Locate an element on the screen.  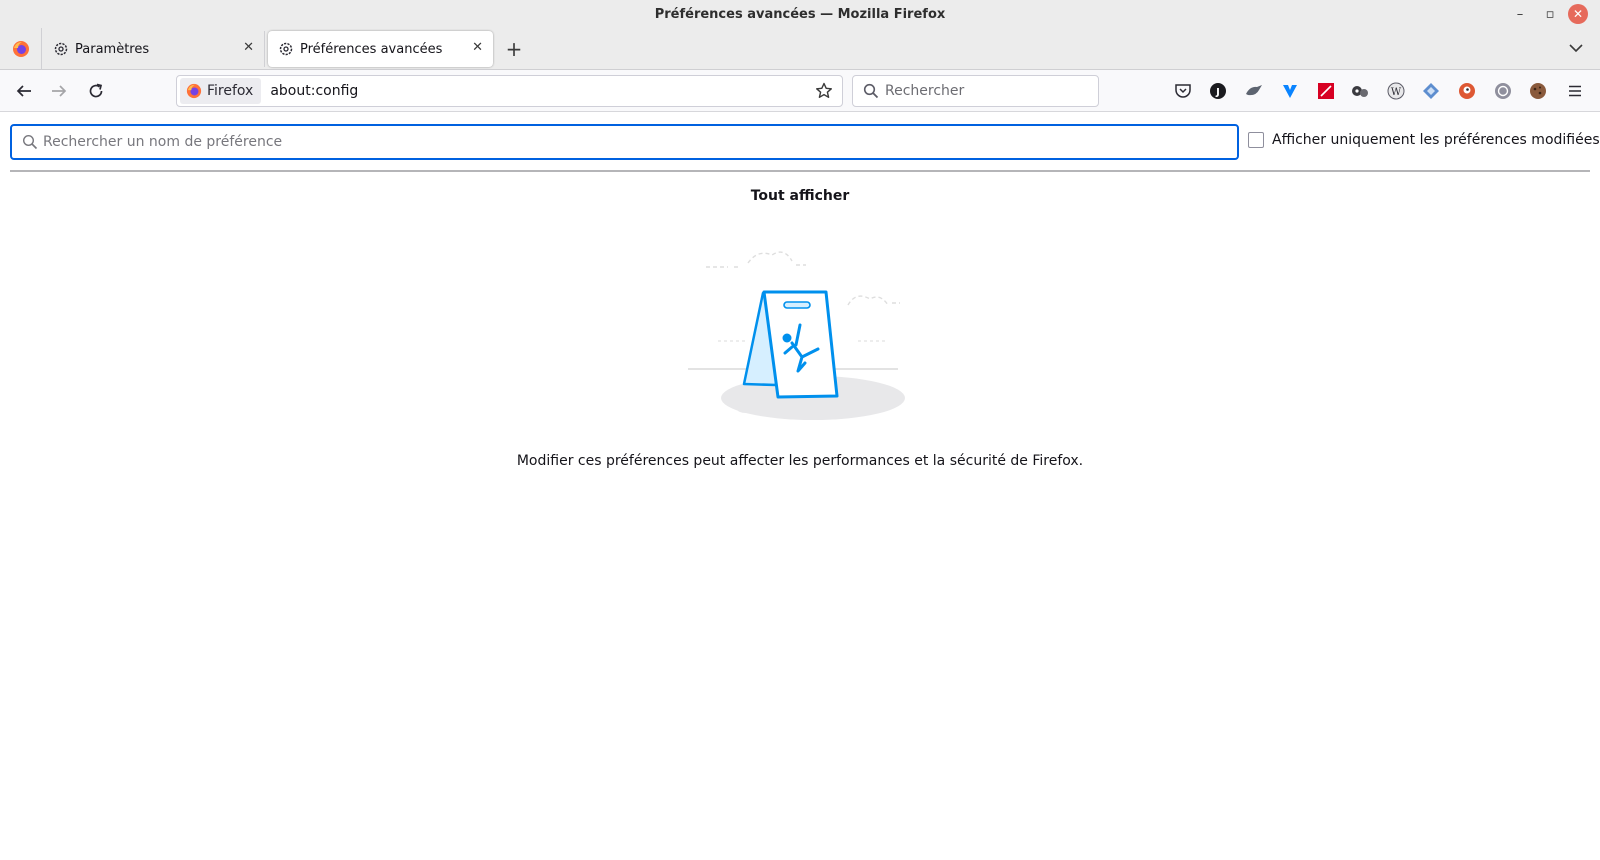
url-bar: Firefox about:config is located at coordinates (509, 91).